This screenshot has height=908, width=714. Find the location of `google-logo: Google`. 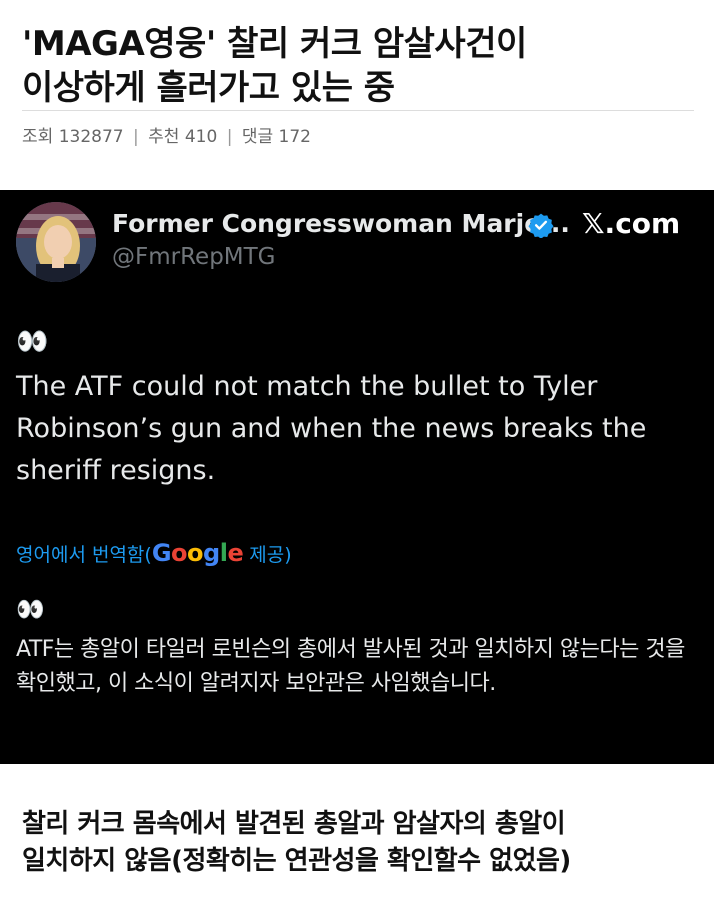

google-logo: Google is located at coordinates (197, 553).